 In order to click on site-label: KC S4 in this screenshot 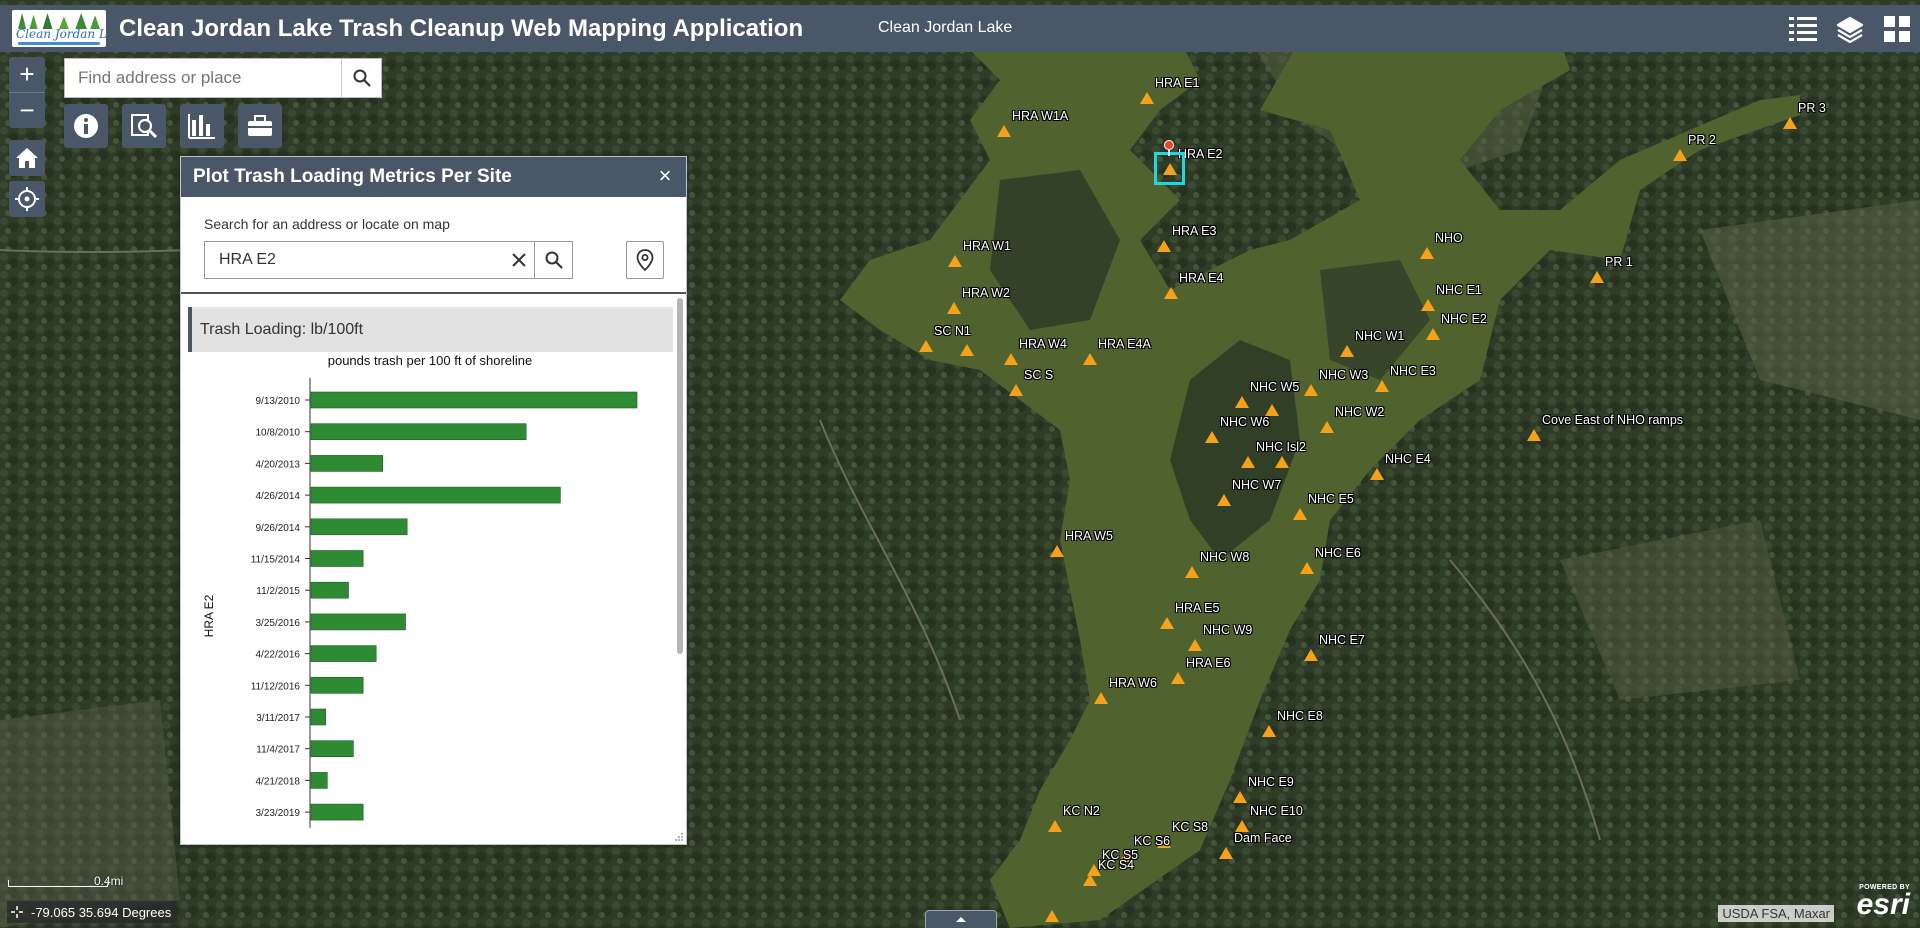, I will do `click(1116, 865)`.